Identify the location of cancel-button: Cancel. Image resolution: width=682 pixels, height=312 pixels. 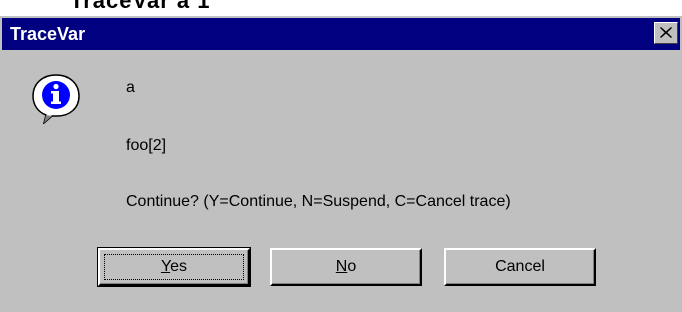
(520, 267).